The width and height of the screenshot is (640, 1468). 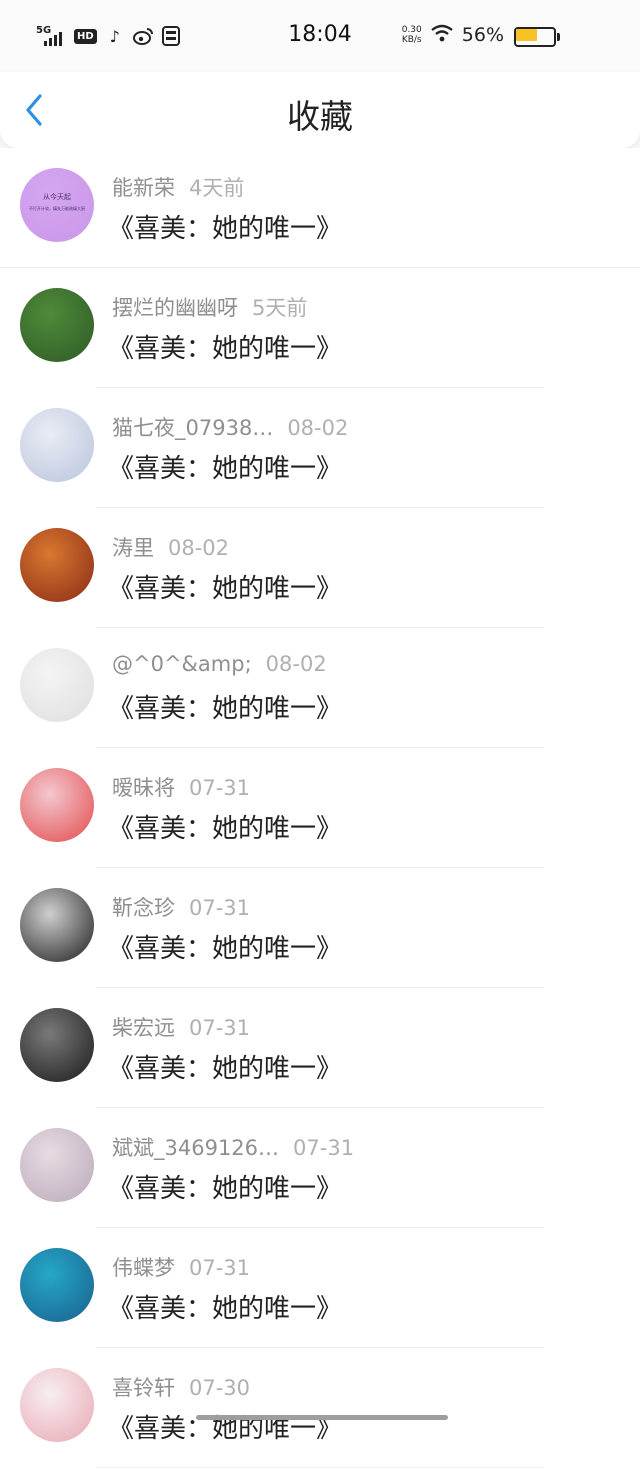 I want to click on list-item: 摆烂的幽幽呀 5天前《喜美：她的唯一》, so click(x=320, y=328).